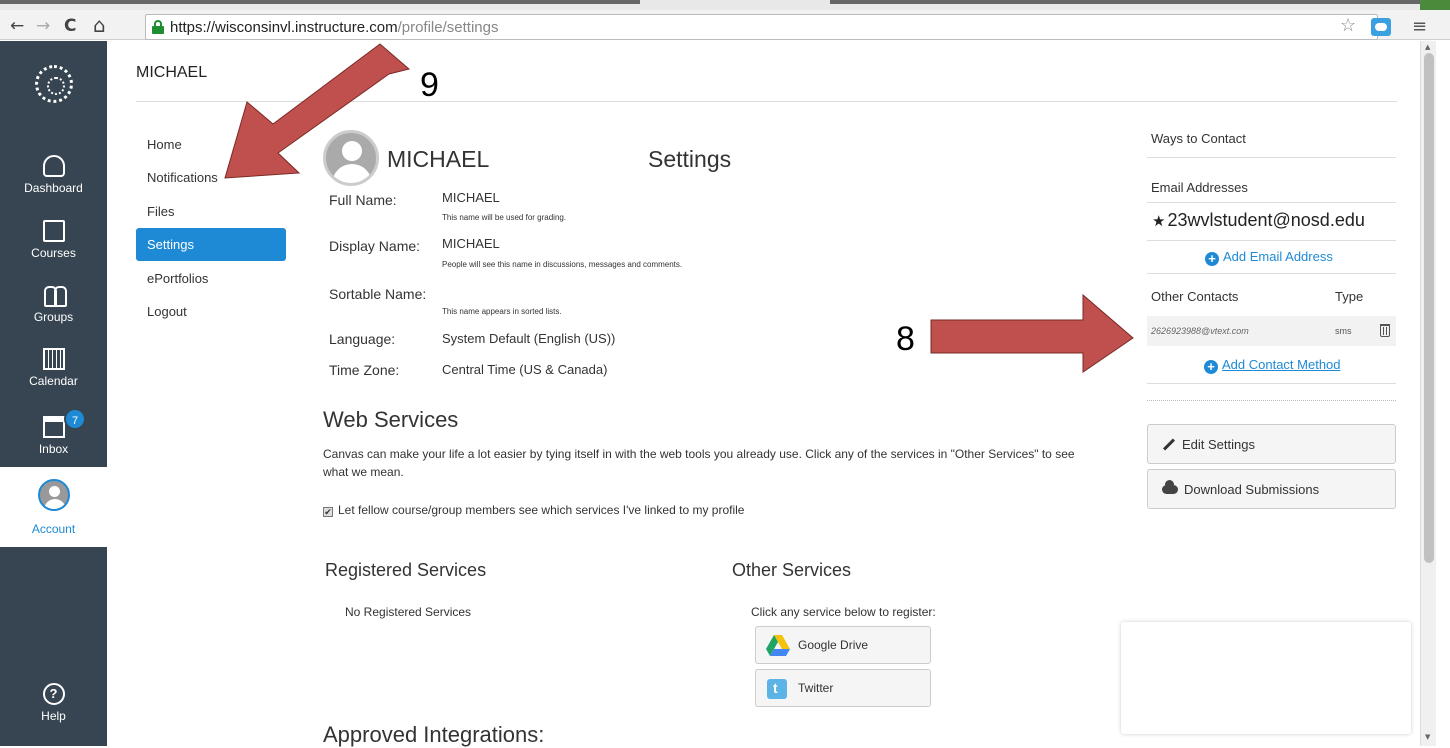  Describe the element at coordinates (429, 85) in the screenshot. I see `annotation-label-9: 9` at that location.